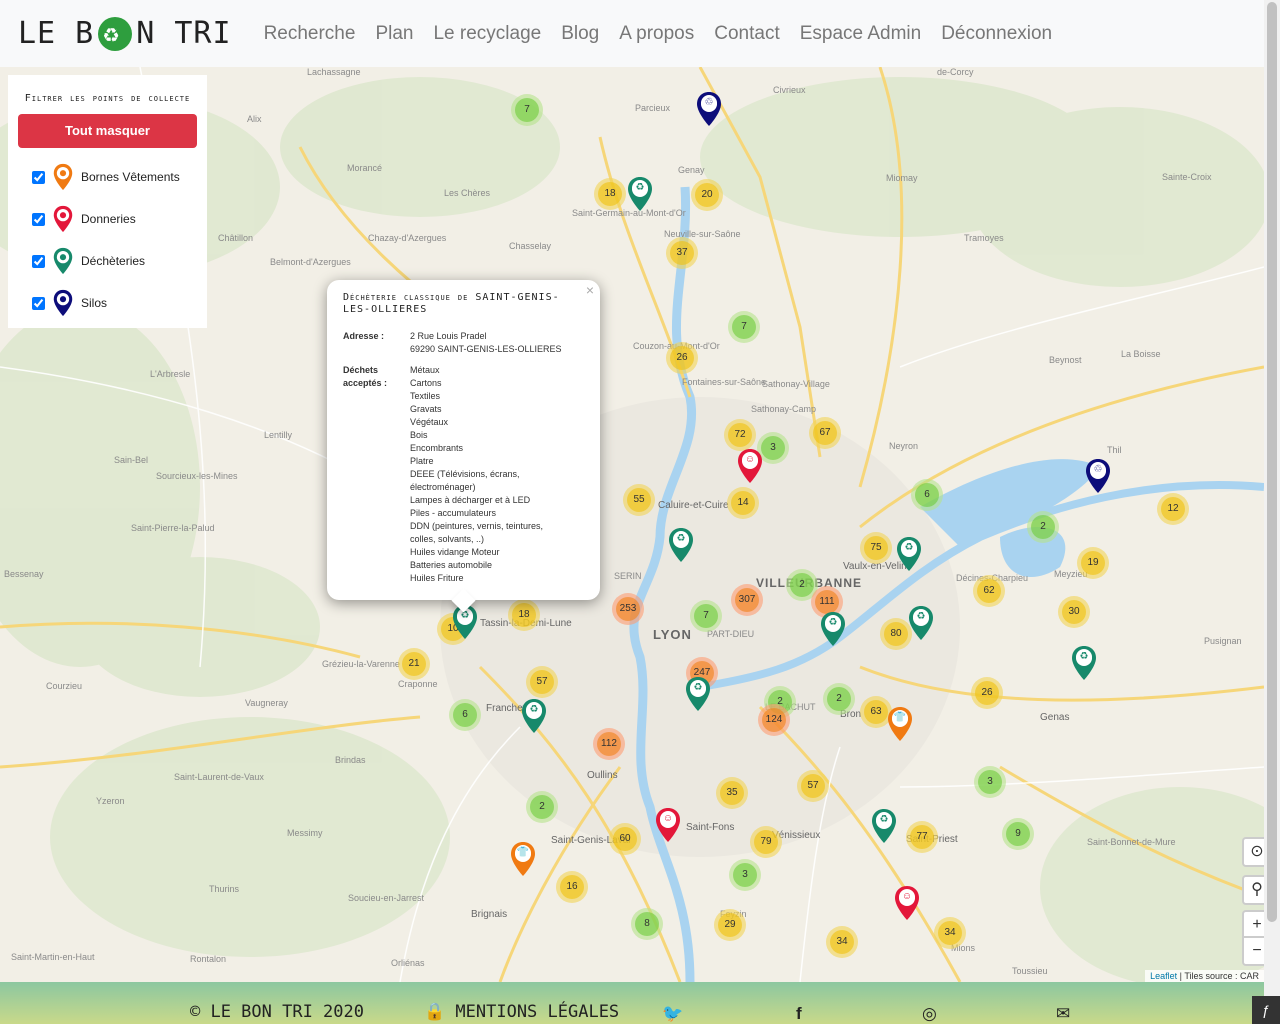 The image size is (1280, 1024). I want to click on nav-recherche: Recherche, so click(310, 34).